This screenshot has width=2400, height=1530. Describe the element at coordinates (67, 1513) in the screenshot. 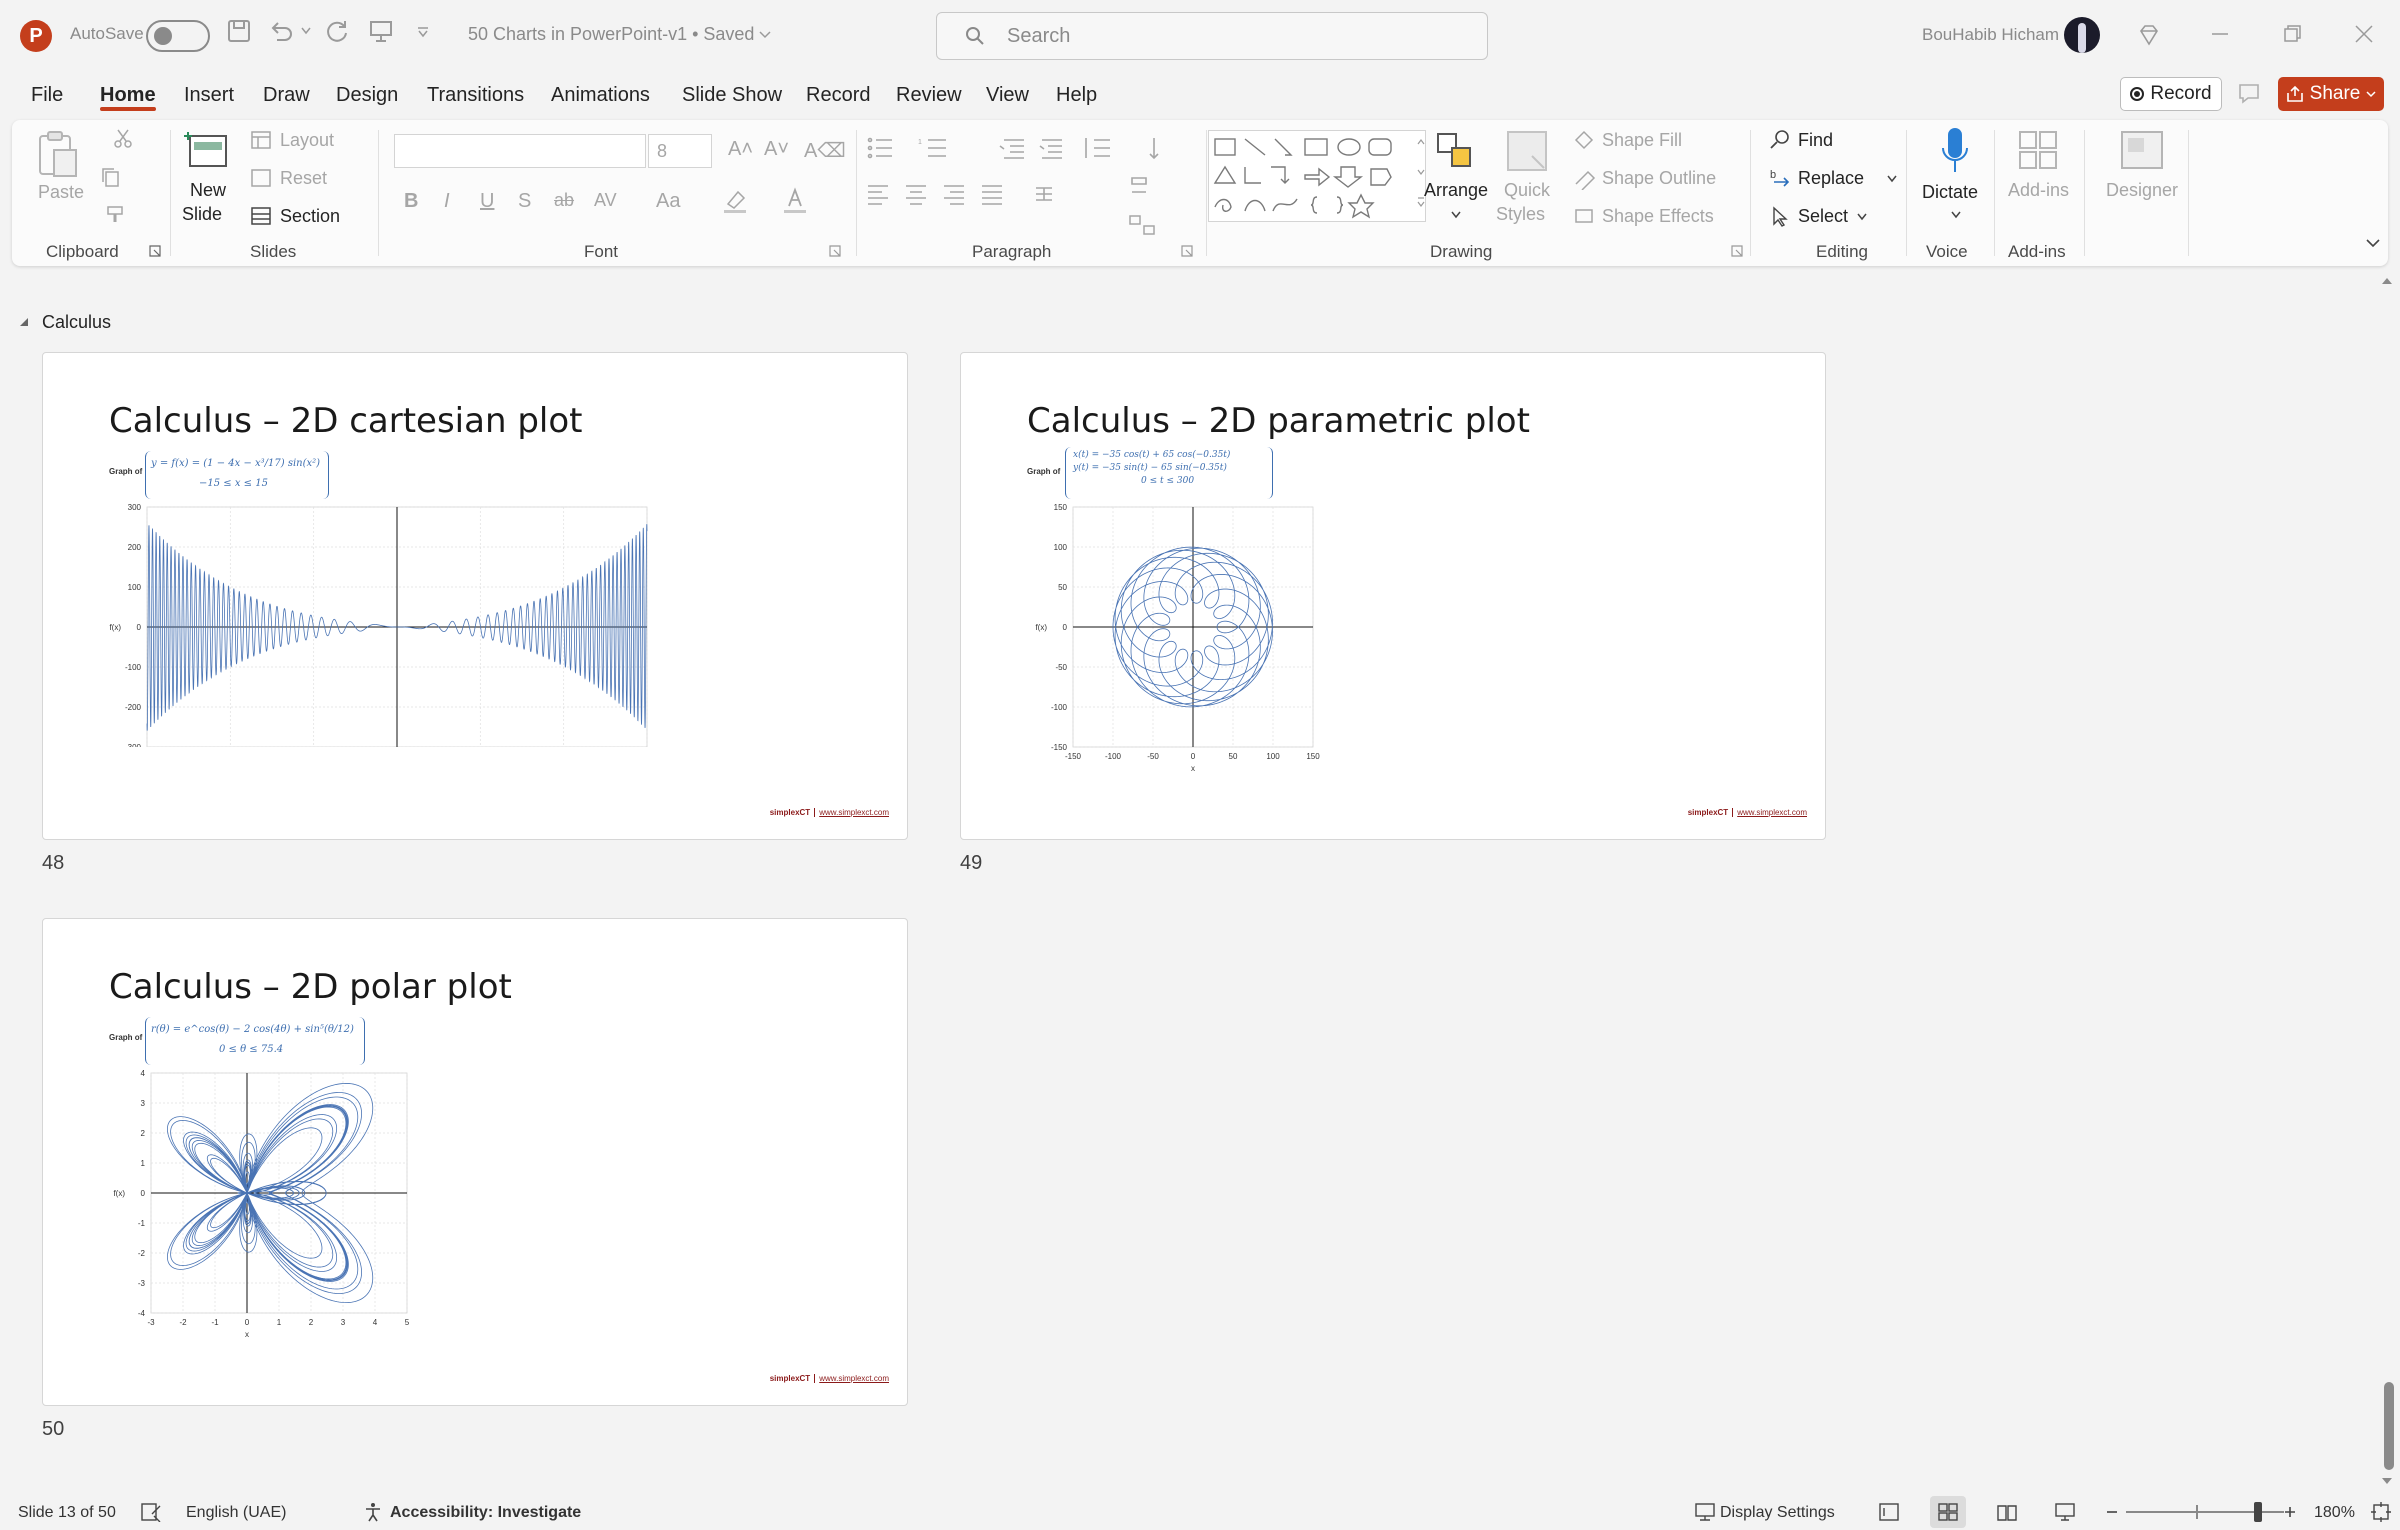

I see `slide-info: Slide 13 of 50` at that location.